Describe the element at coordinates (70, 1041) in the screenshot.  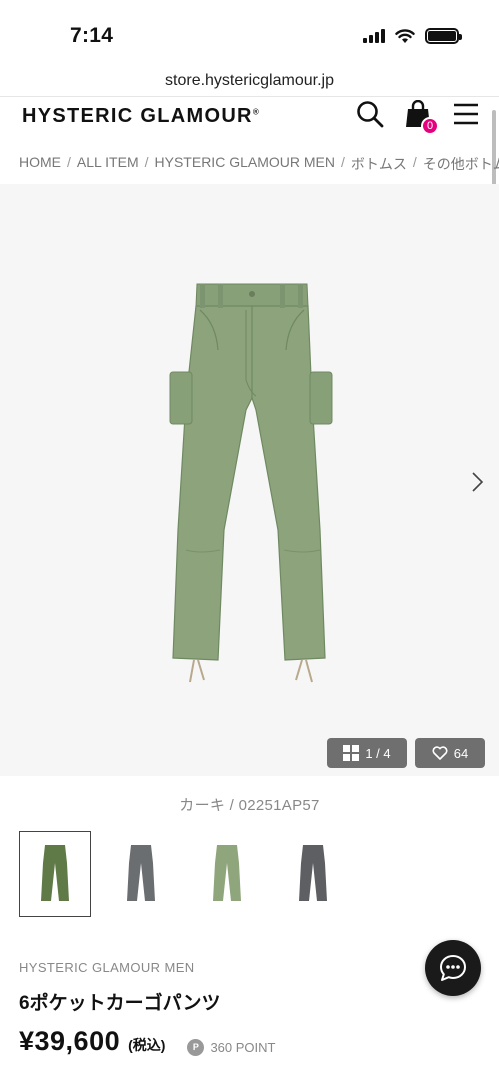
I see `product-price: ¥39,600` at that location.